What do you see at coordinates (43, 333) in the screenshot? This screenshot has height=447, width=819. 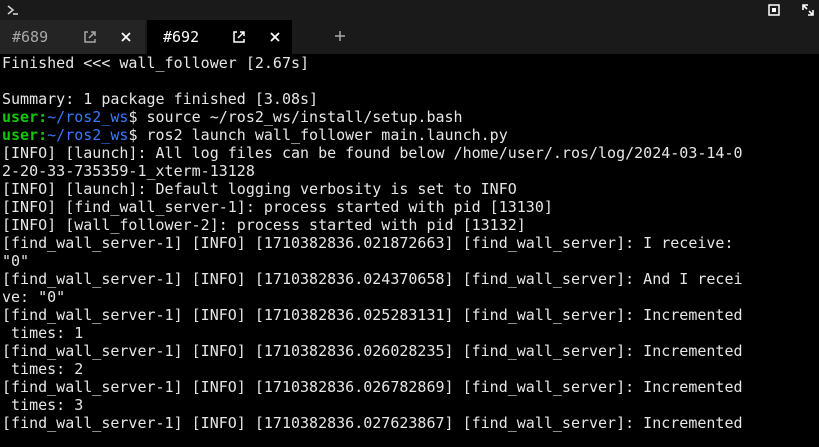 I see `terminal-line: times: 1` at bounding box center [43, 333].